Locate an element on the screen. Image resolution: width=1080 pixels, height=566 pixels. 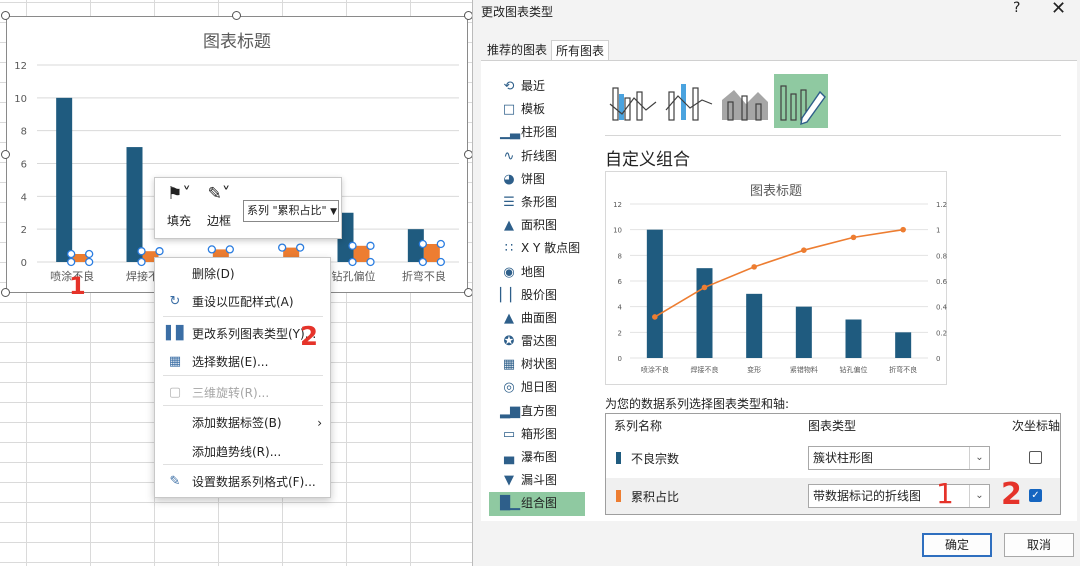
chart-type-label: 组合图 is located at coordinates (539, 503).